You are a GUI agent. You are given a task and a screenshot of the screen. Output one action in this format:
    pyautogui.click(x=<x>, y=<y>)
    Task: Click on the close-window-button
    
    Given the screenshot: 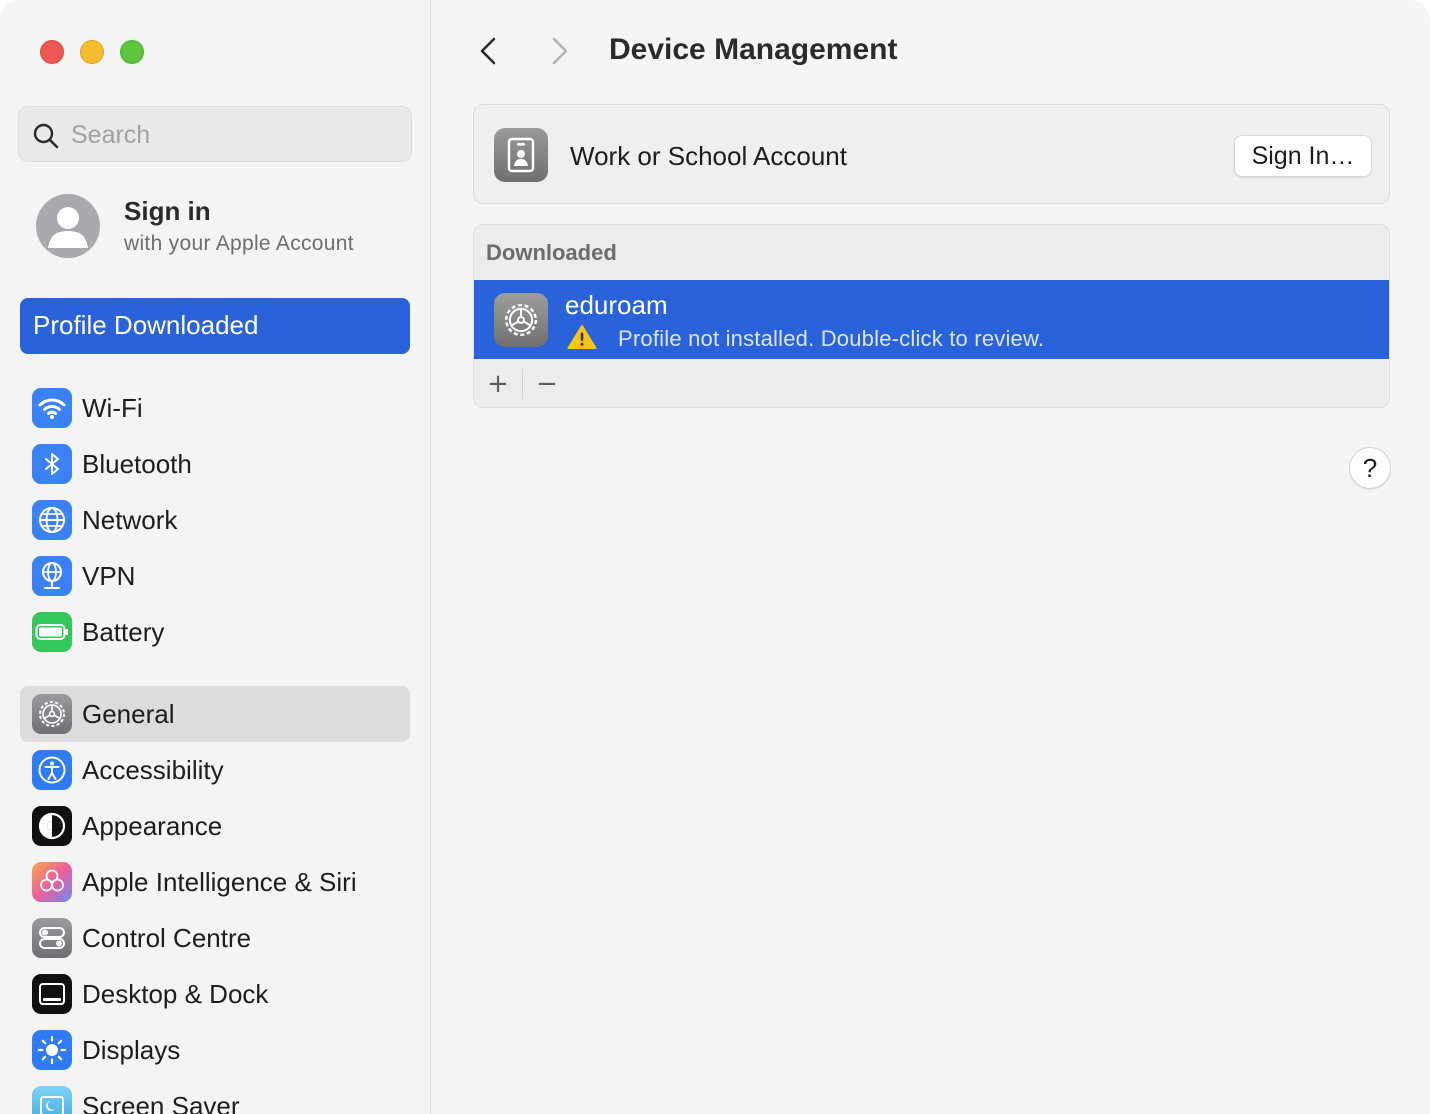 What is the action you would take?
    pyautogui.click(x=52, y=52)
    